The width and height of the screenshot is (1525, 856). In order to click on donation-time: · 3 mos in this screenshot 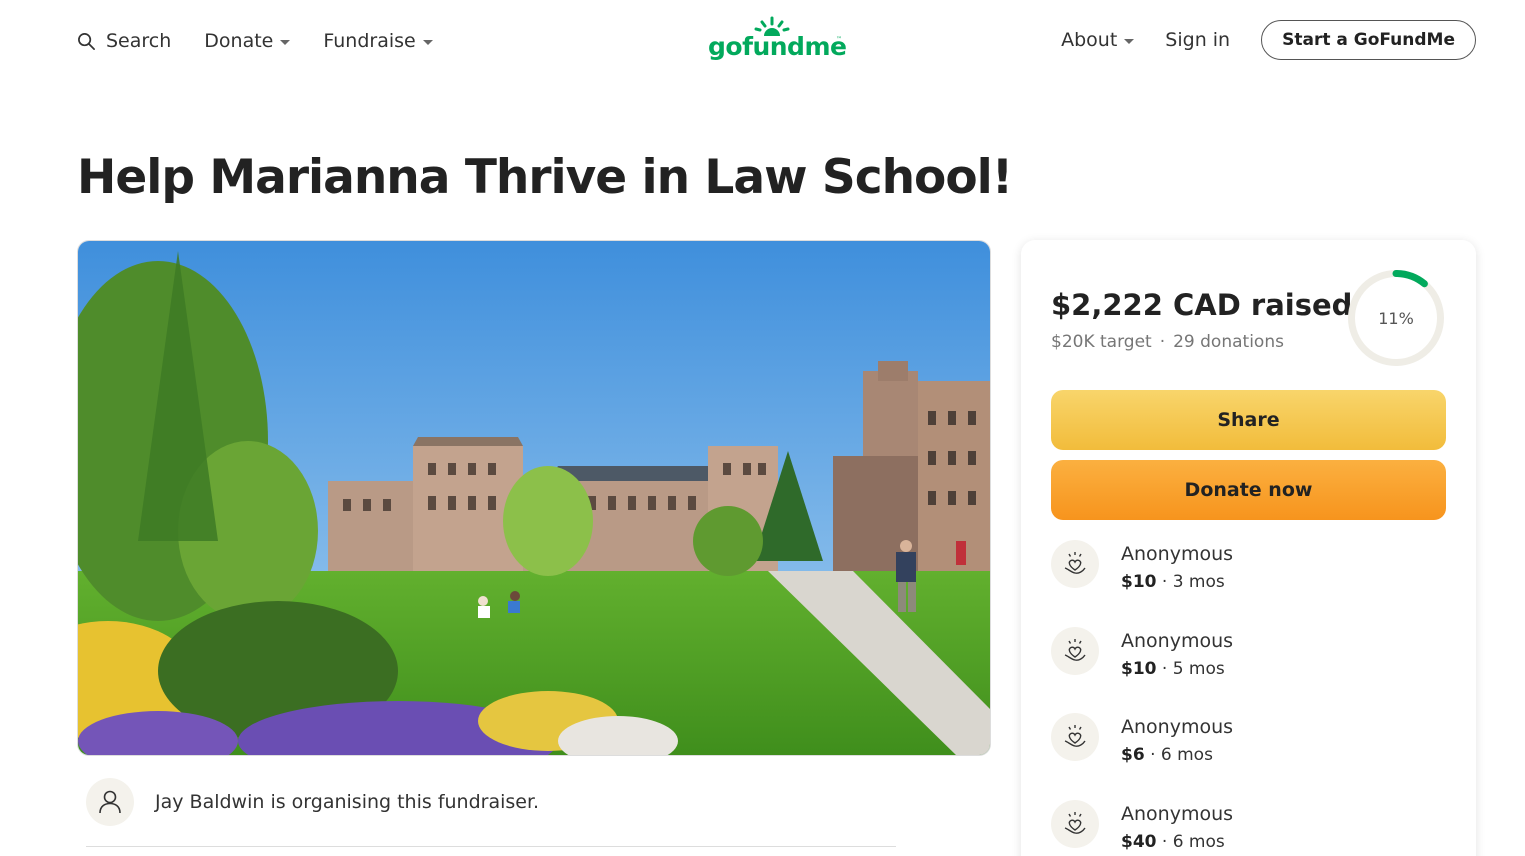, I will do `click(1190, 582)`.